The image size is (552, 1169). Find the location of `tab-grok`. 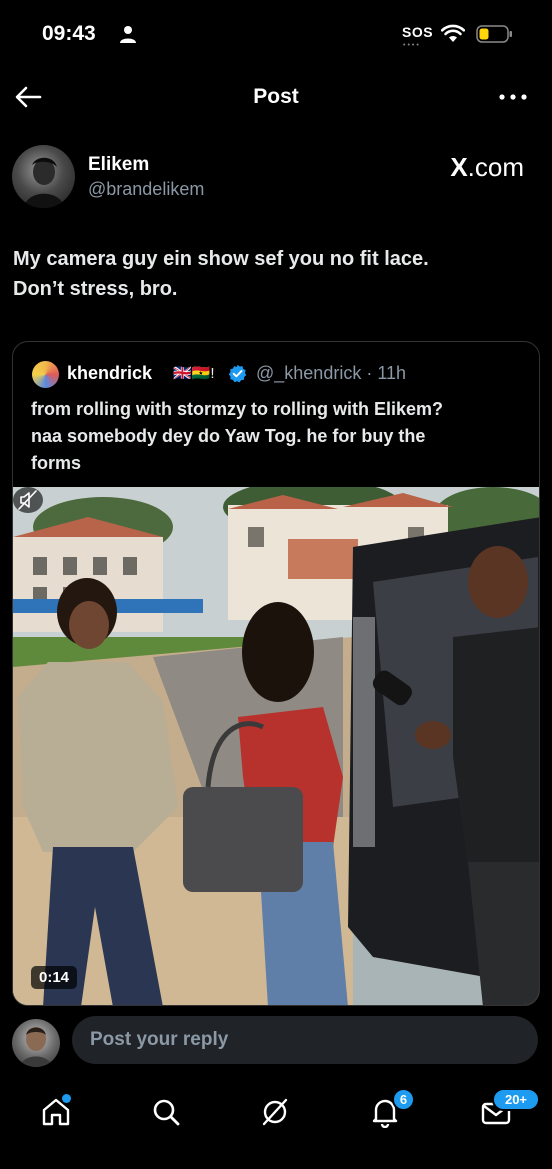

tab-grok is located at coordinates (275, 1112).